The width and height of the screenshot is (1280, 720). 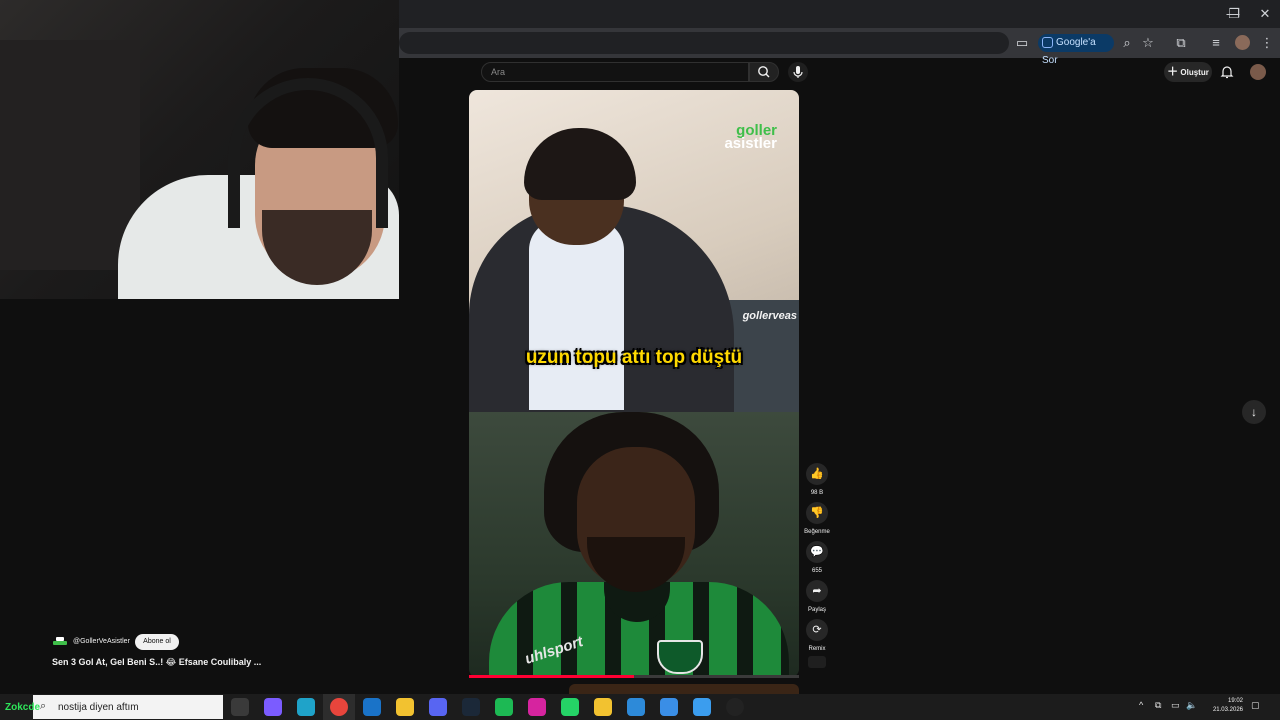 What do you see at coordinates (70, 155) in the screenshot?
I see `webcam-background` at bounding box center [70, 155].